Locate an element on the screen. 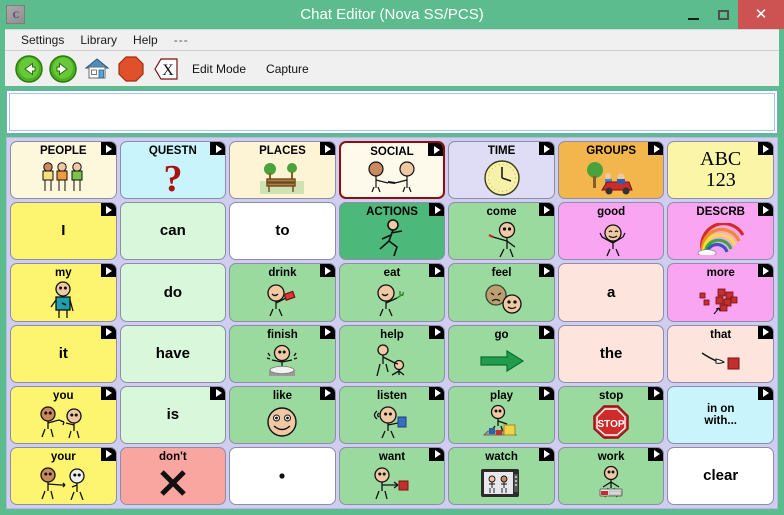 The image size is (784, 515). maximize-icon is located at coordinates (723, 14).